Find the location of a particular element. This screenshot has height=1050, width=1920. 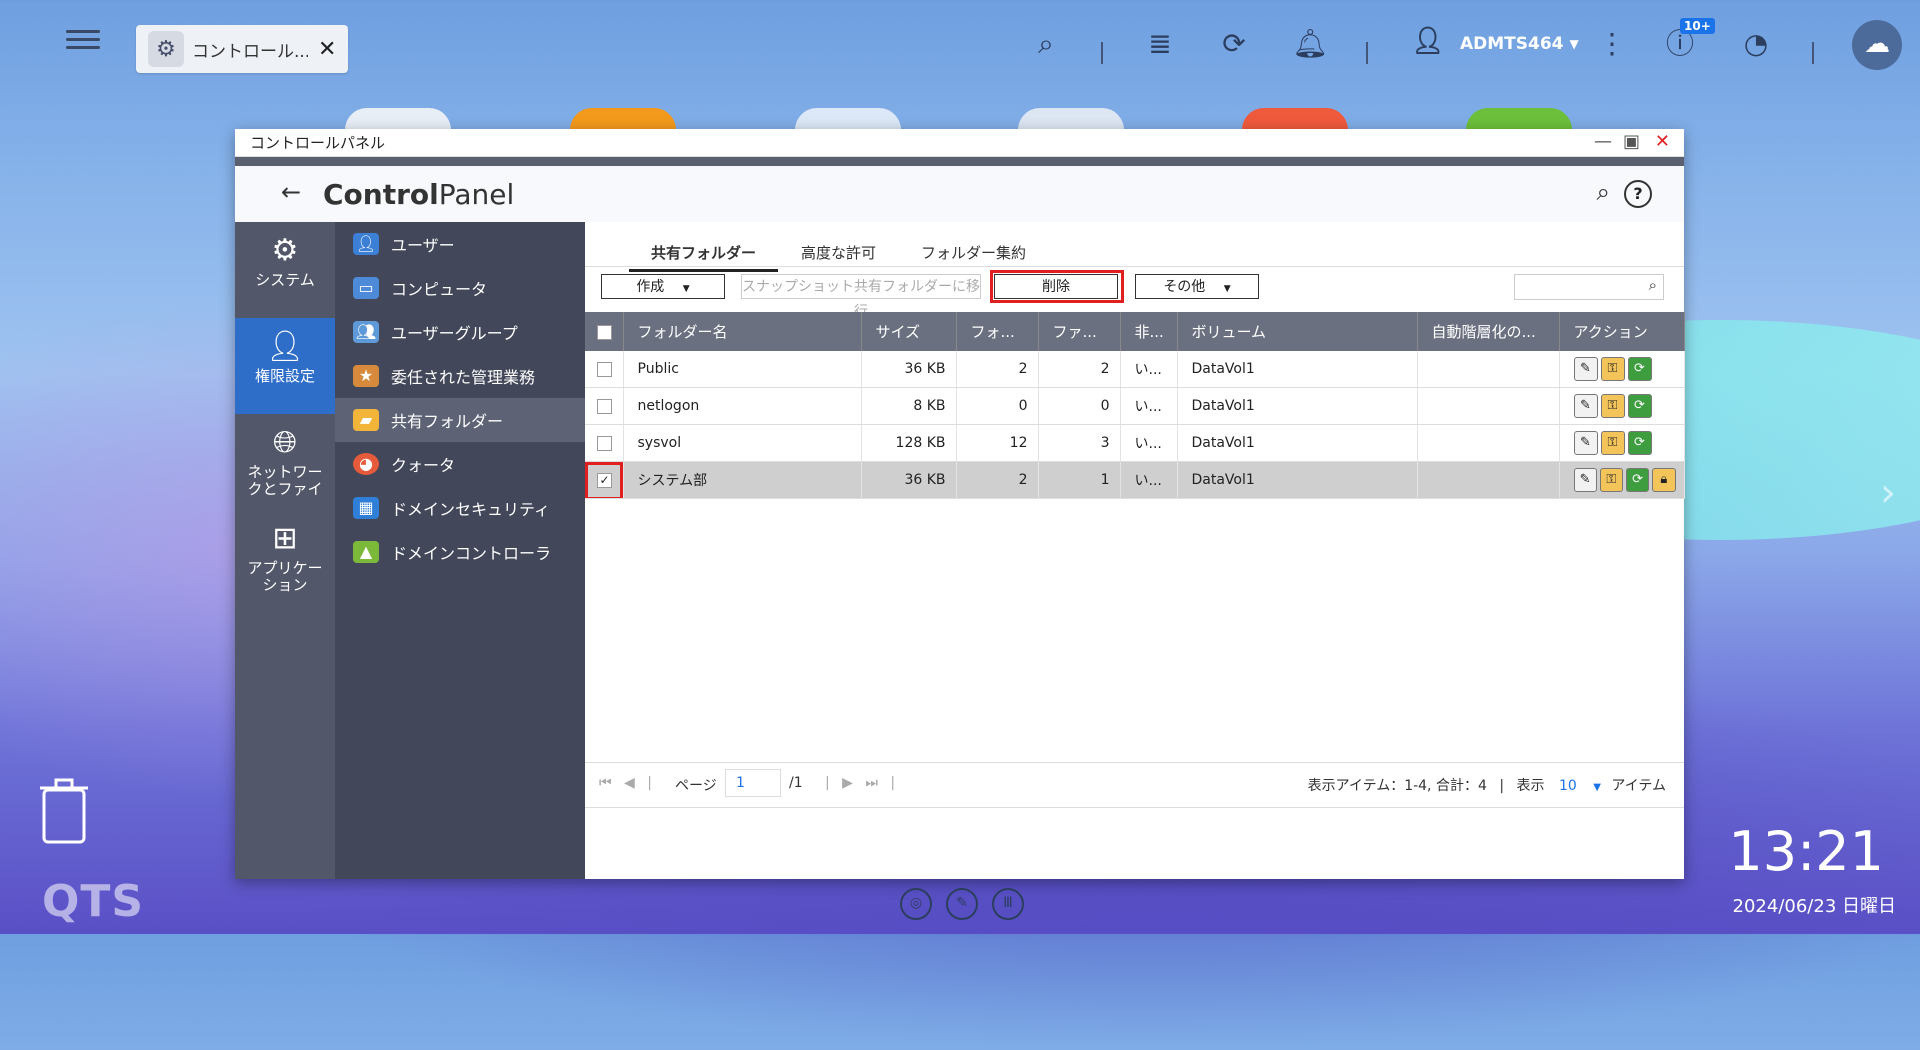

row-checkbox-checked: ✓ is located at coordinates (604, 480).